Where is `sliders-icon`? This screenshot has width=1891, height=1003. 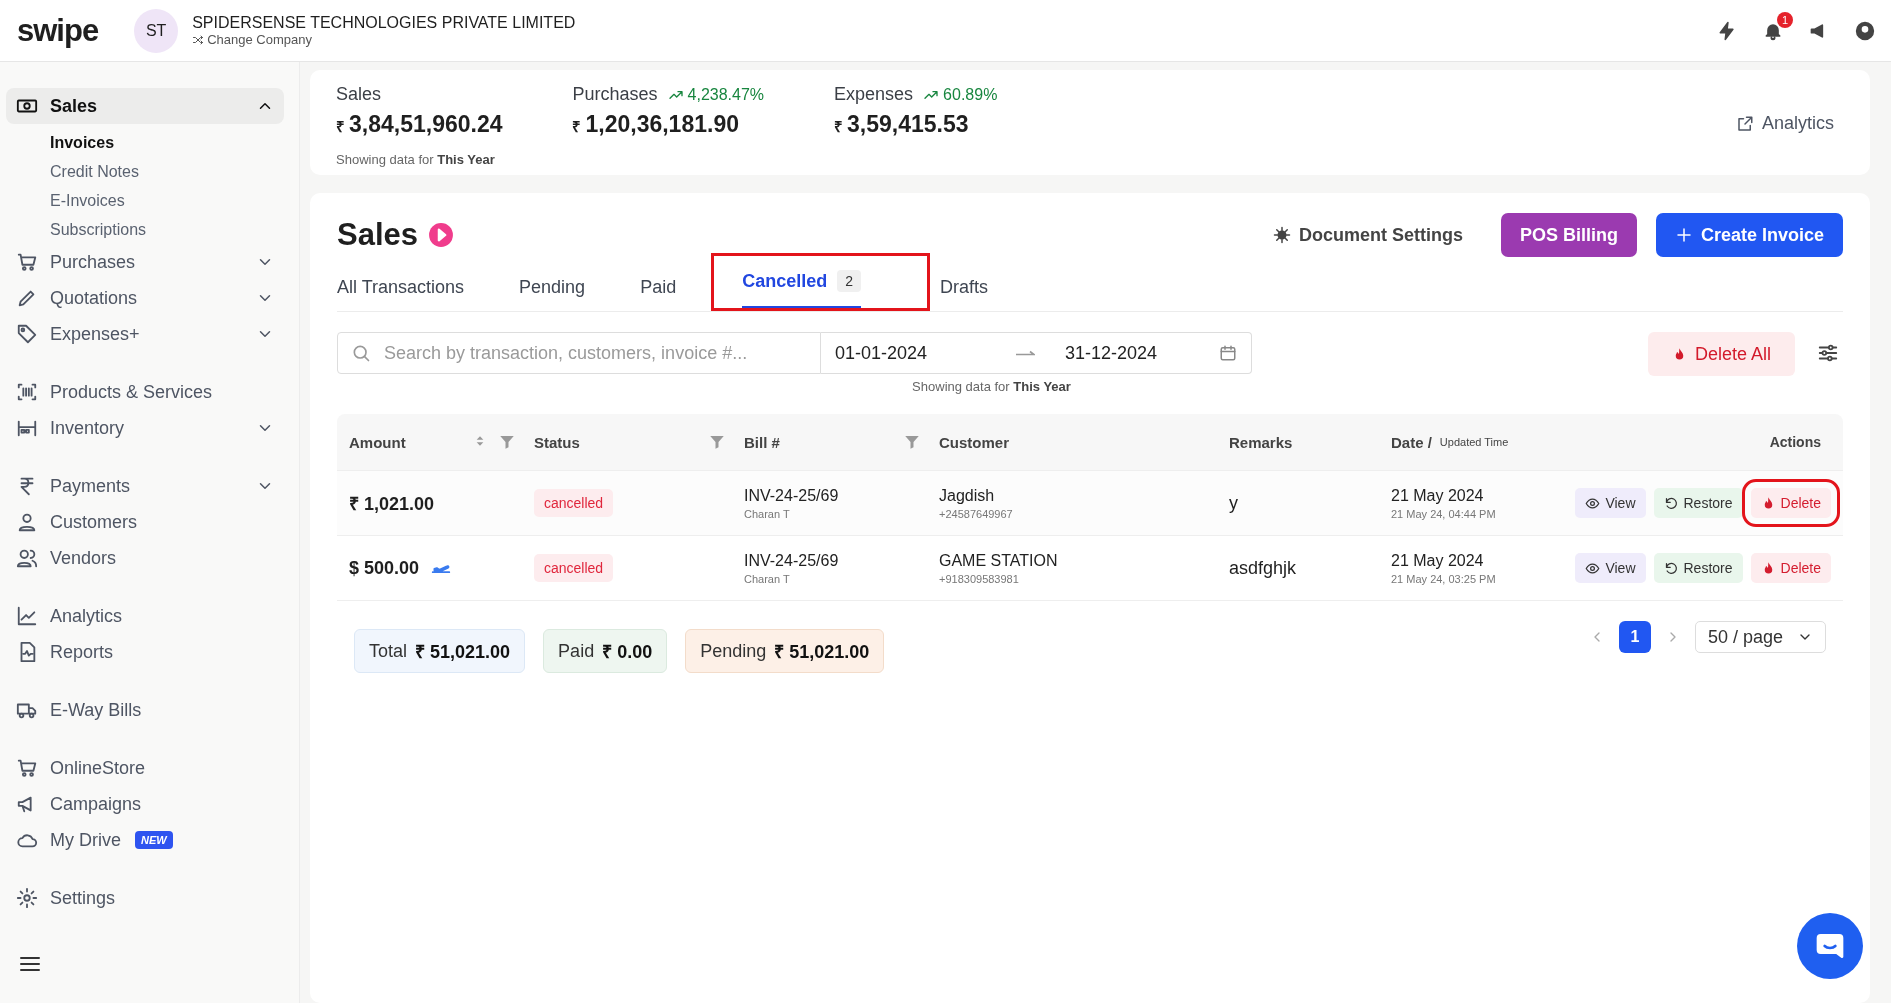 sliders-icon is located at coordinates (1828, 353).